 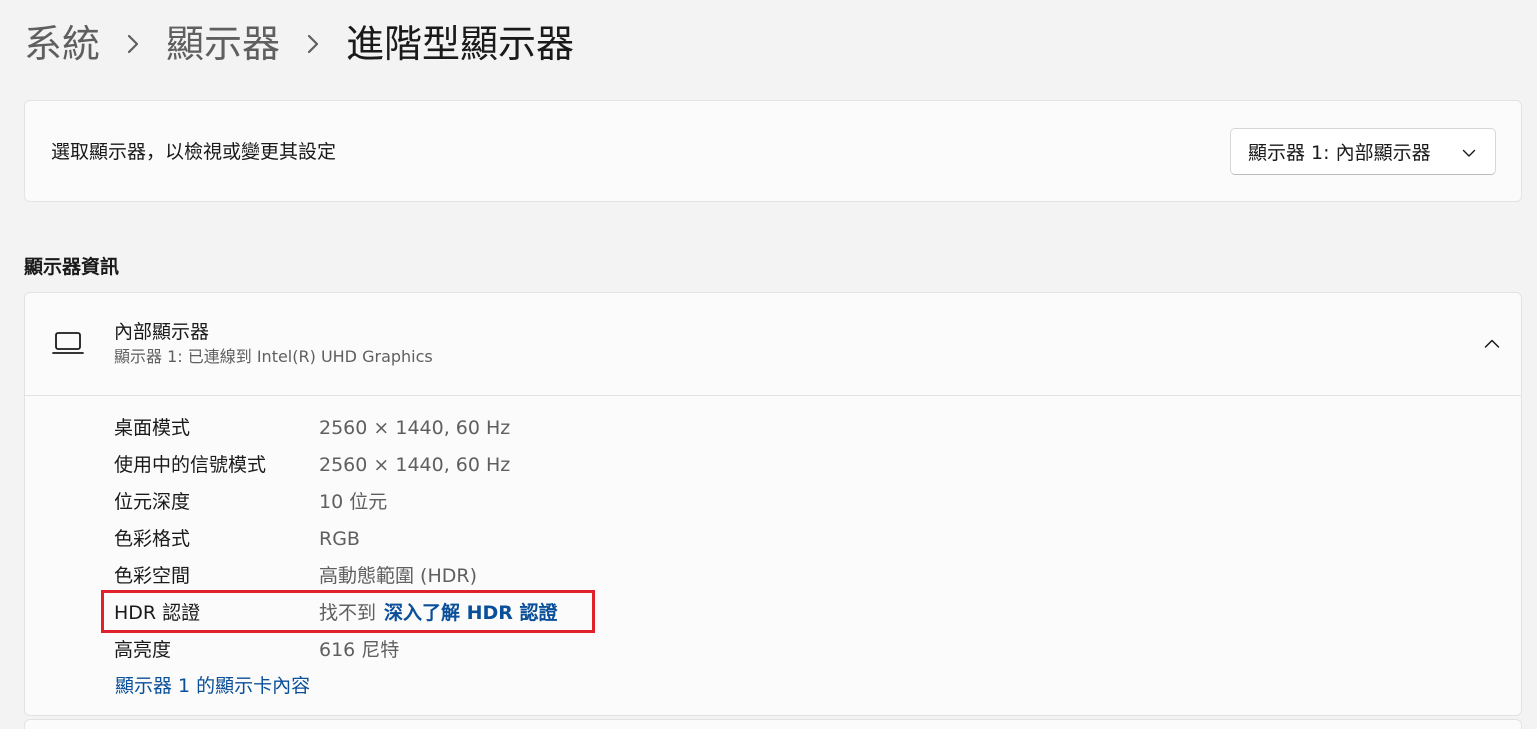 I want to click on display-select-card: 選取顯示器，以檢視或變更其設定 顯示器 1: 內部顯示器, so click(x=773, y=151).